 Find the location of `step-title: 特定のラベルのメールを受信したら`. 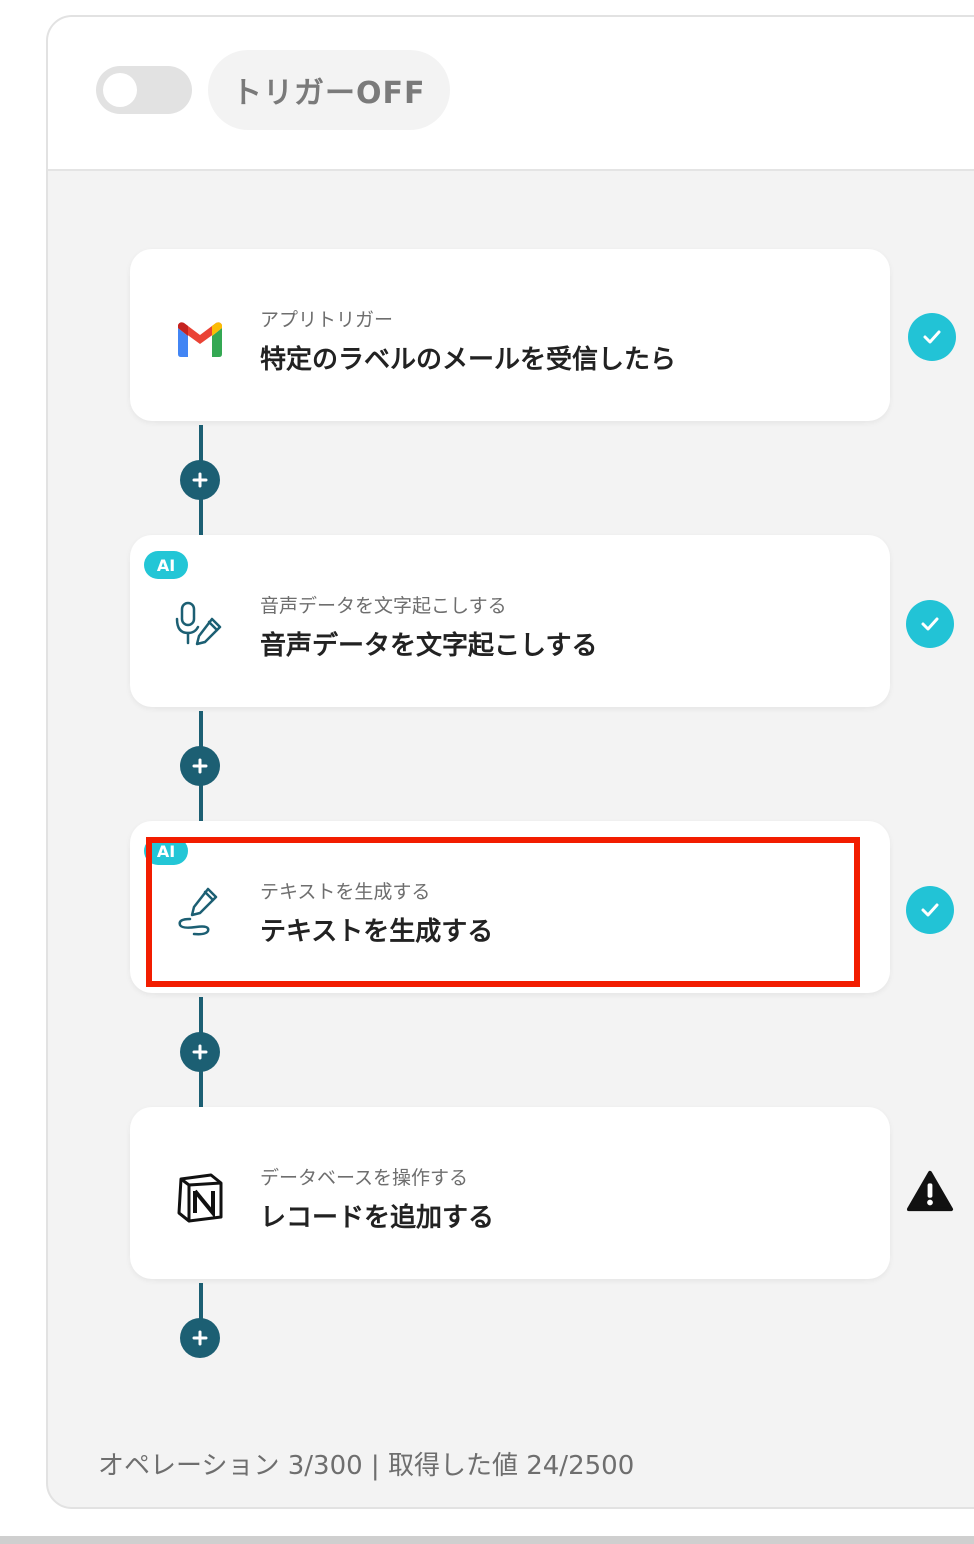

step-title: 特定のラベルのメールを受信したら is located at coordinates (468, 360).